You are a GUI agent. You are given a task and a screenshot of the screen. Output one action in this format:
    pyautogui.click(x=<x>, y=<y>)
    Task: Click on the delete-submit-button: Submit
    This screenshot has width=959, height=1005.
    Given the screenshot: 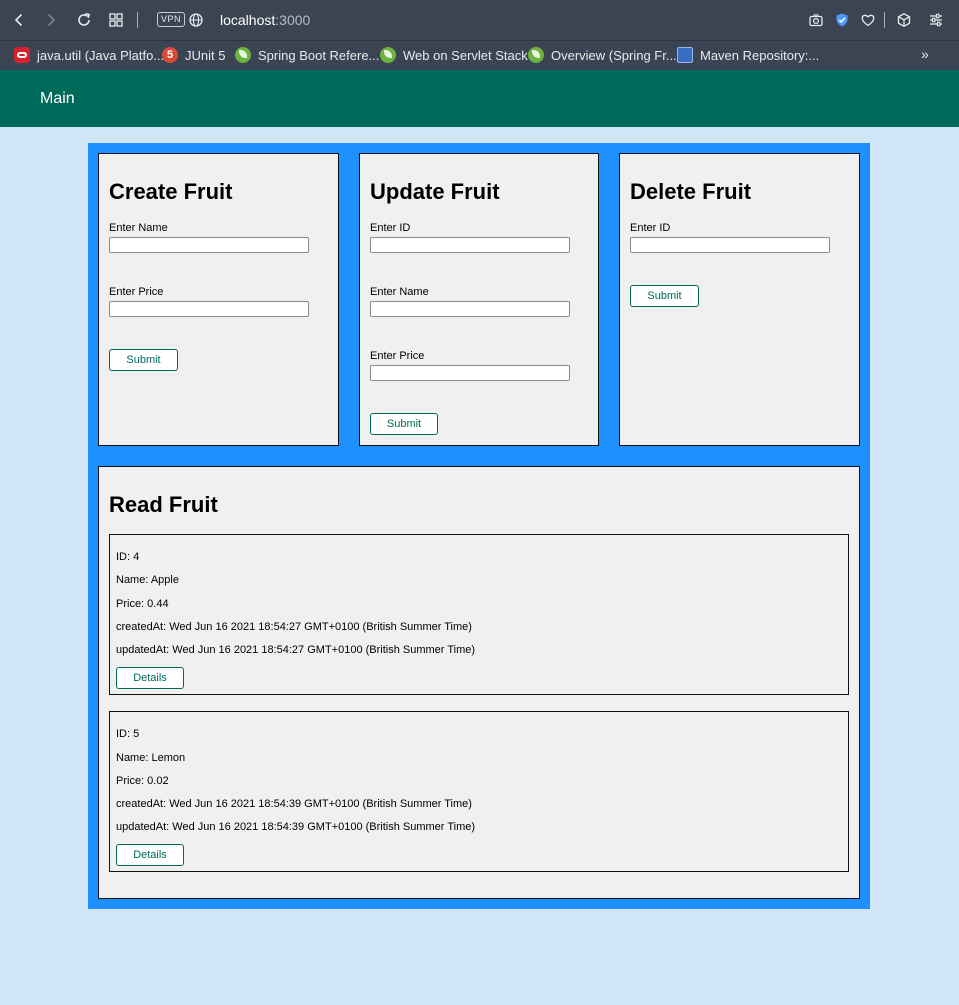 What is the action you would take?
    pyautogui.click(x=664, y=296)
    